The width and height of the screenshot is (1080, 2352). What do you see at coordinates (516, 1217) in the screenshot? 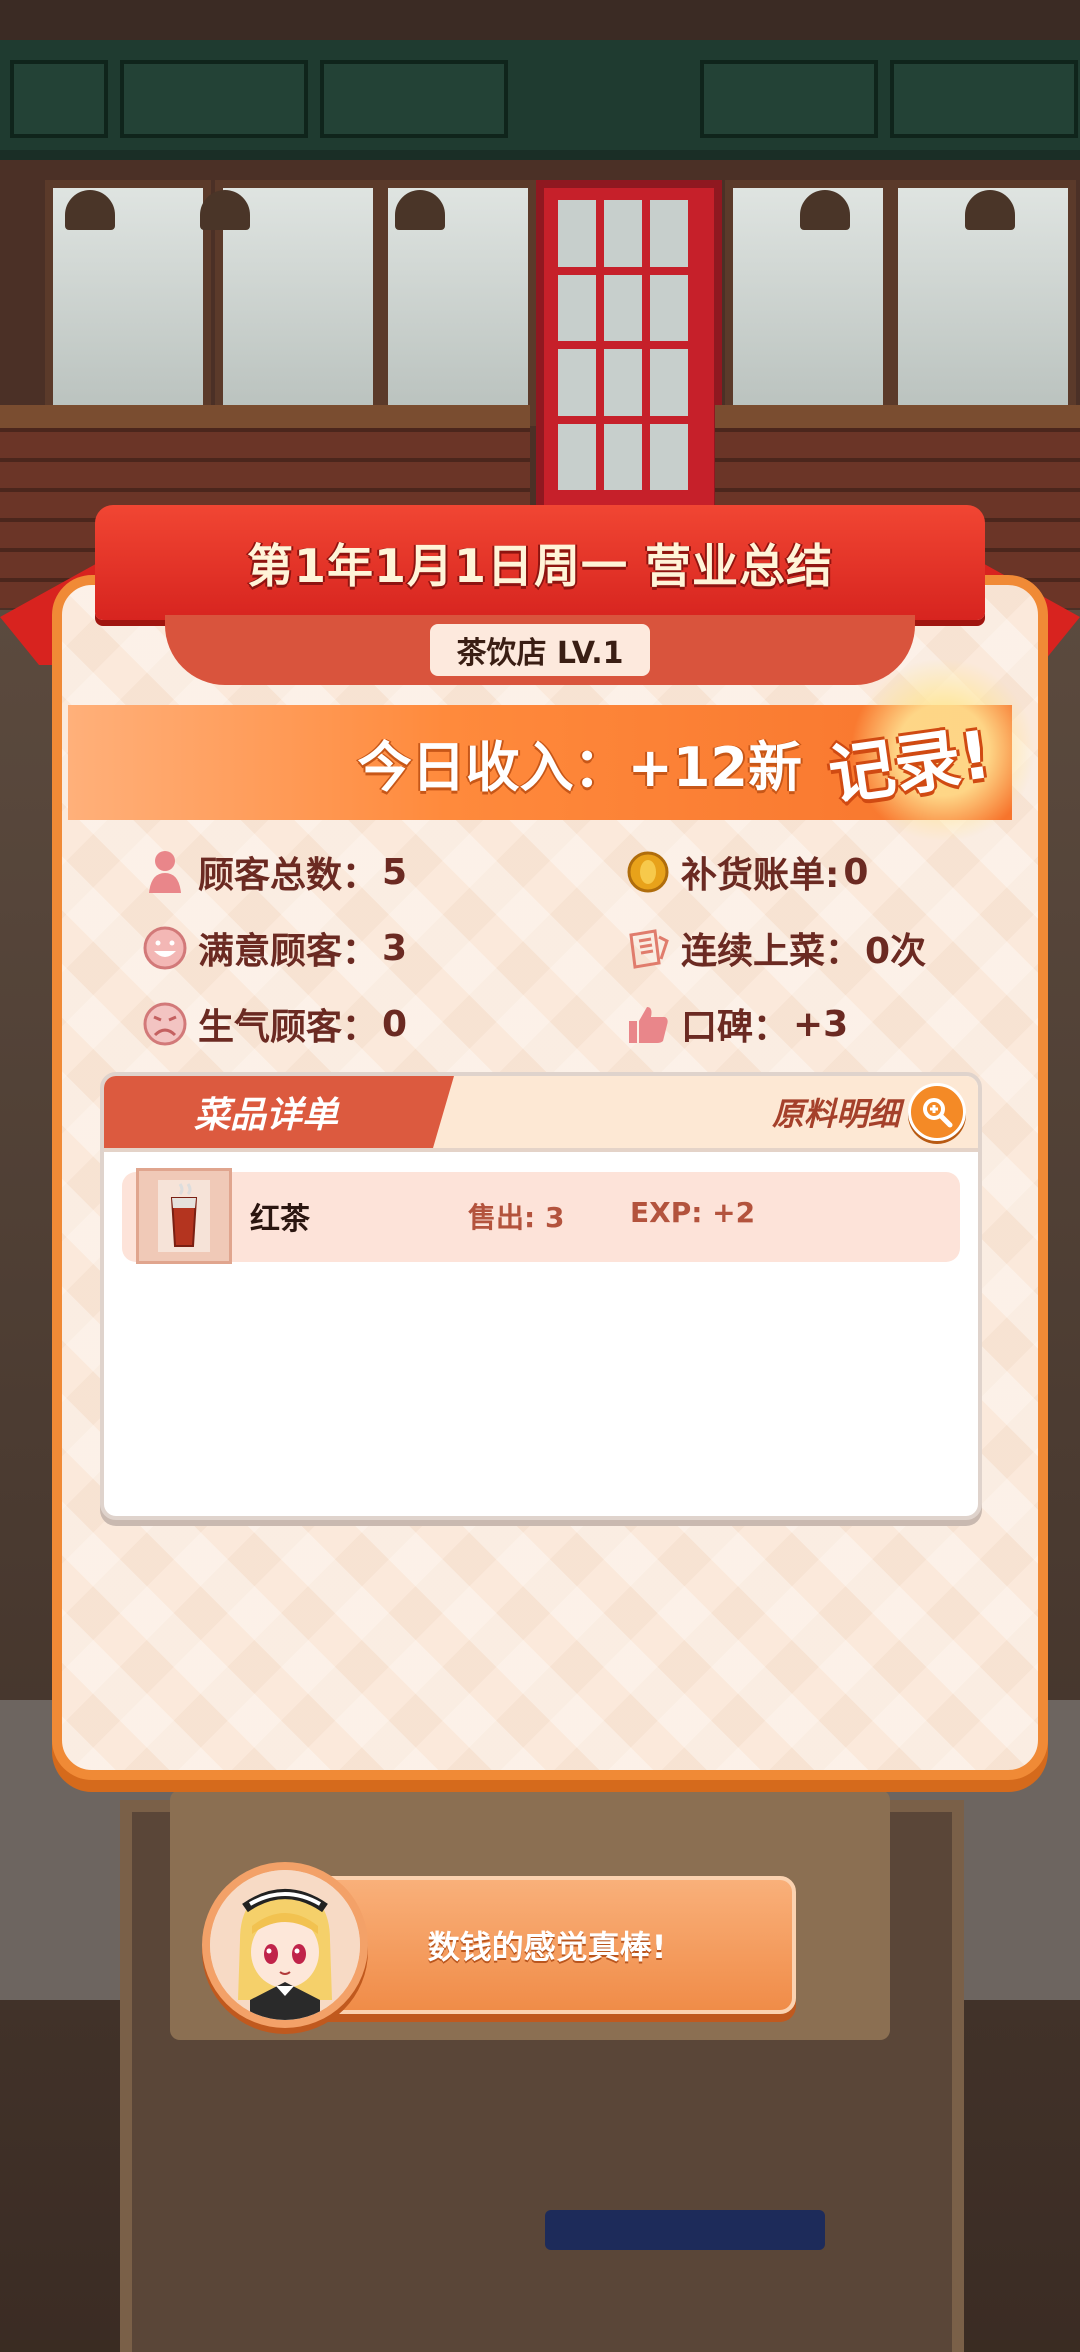
I see `dish-sold-count: 售出: 3` at bounding box center [516, 1217].